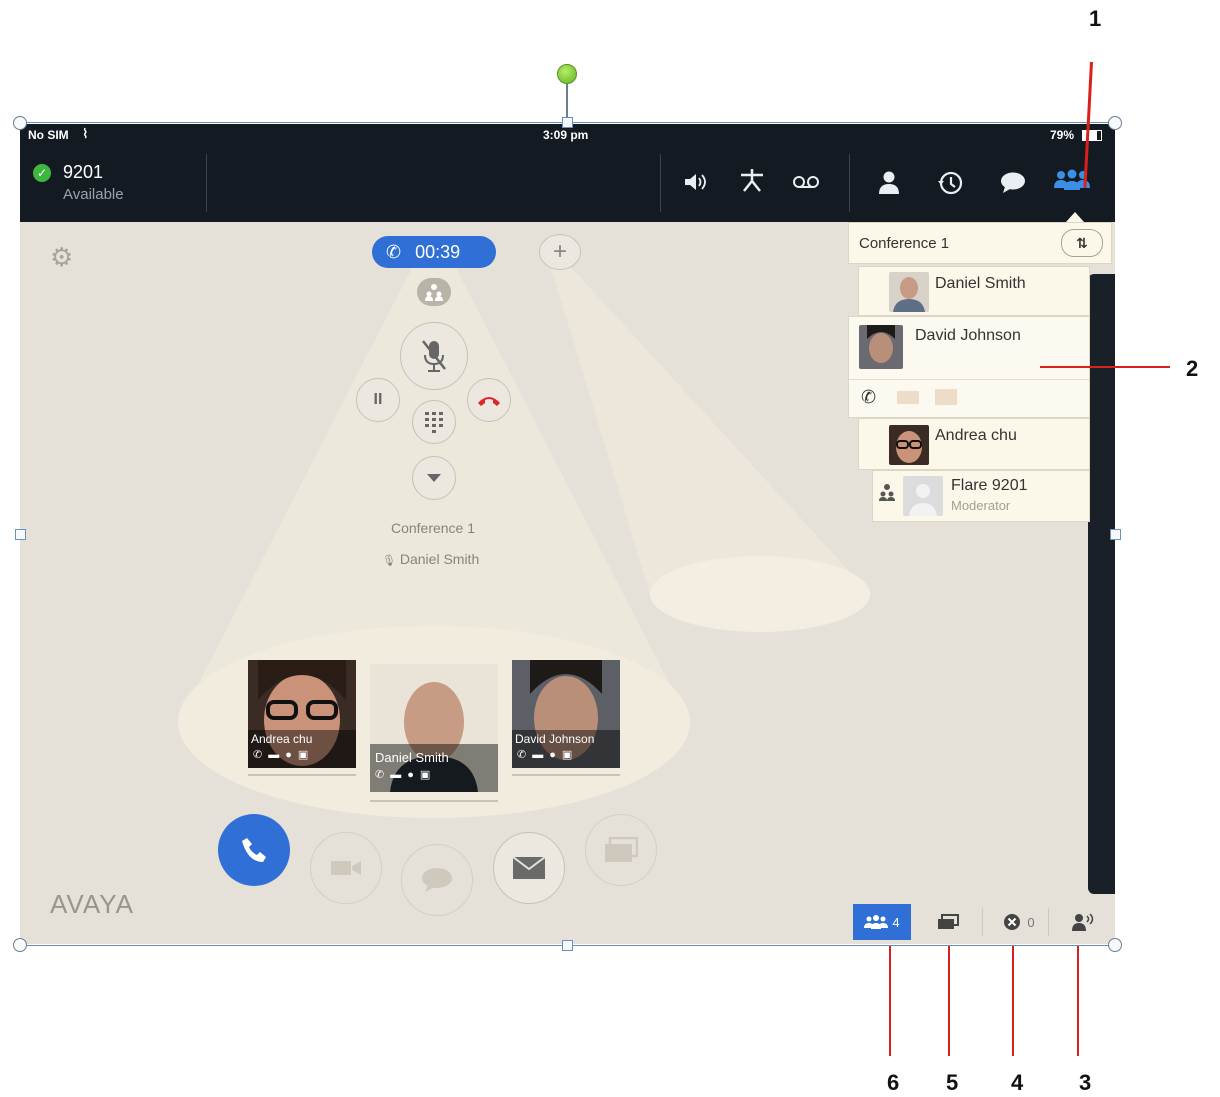 Image resolution: width=1220 pixels, height=1097 pixels. I want to click on tile-name: Daniel Smith, so click(412, 757).